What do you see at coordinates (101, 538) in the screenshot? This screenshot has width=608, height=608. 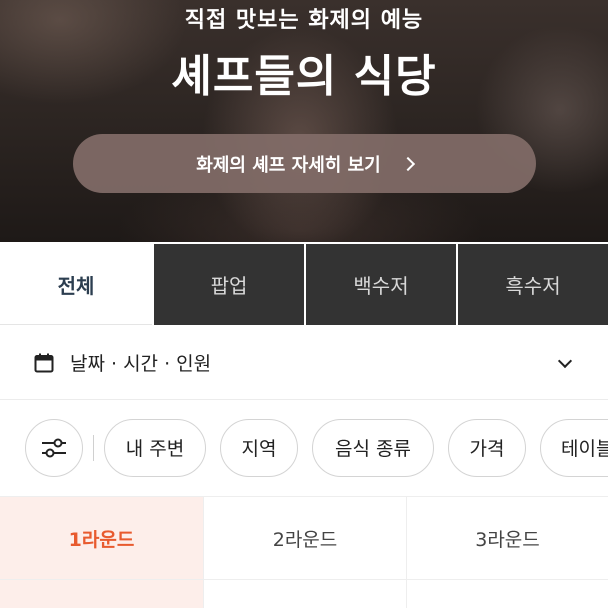 I see `round-tab-1: 1라운드` at bounding box center [101, 538].